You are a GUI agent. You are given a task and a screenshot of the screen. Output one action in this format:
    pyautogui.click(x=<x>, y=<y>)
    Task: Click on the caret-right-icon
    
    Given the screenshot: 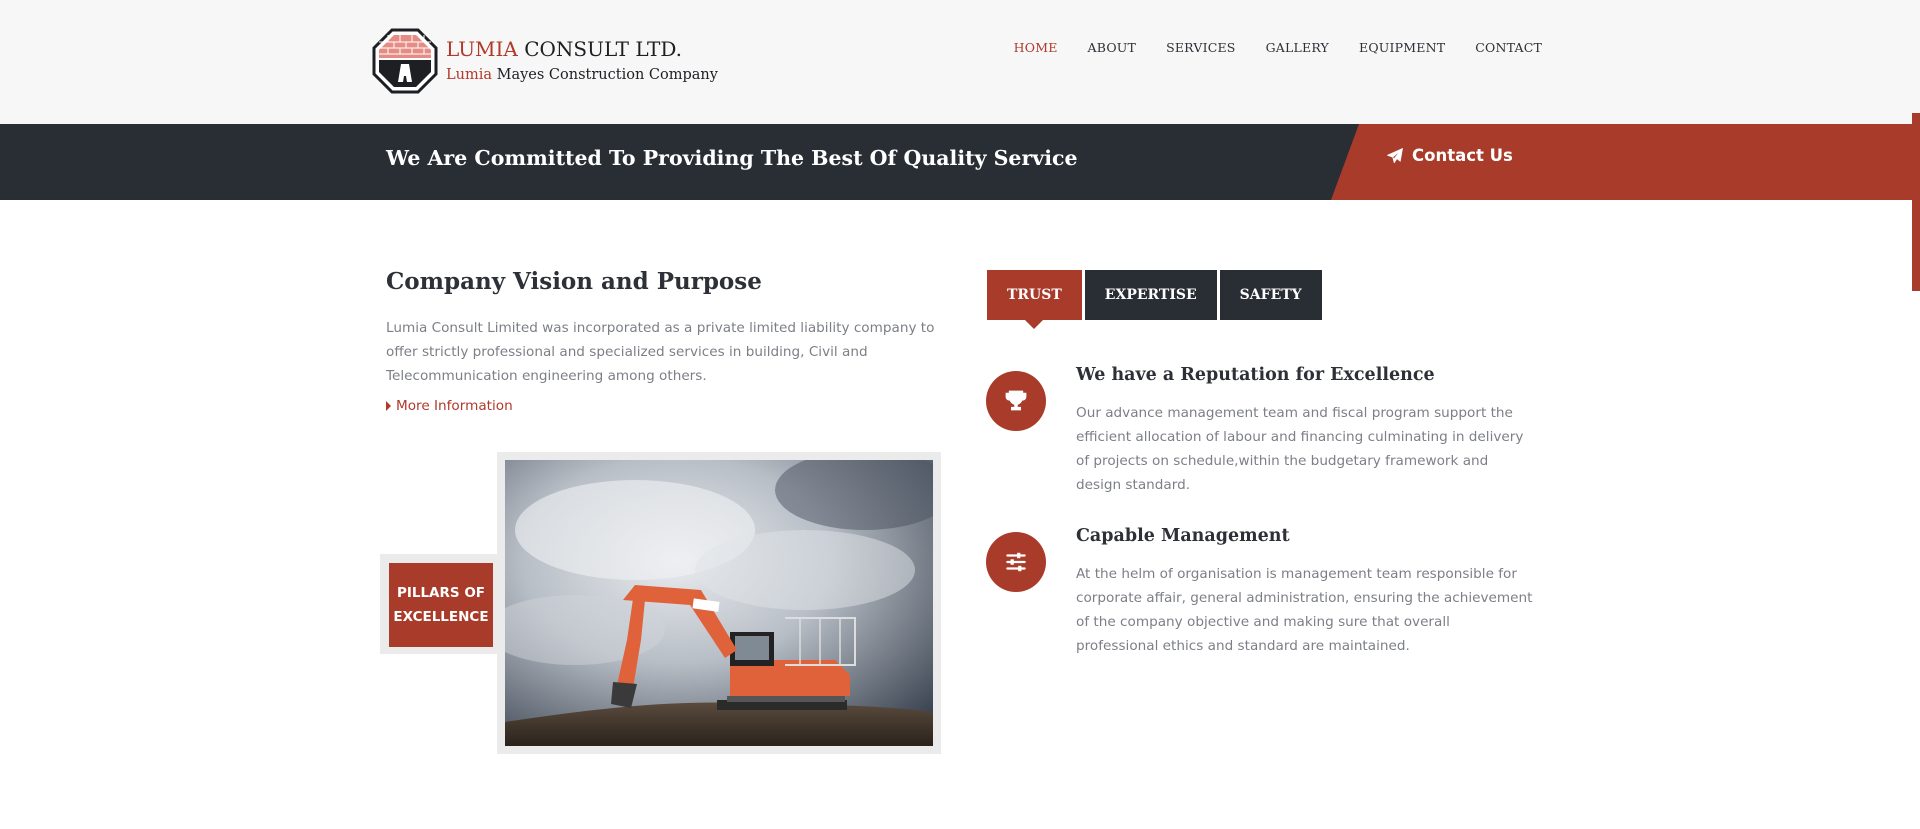 What is the action you would take?
    pyautogui.click(x=388, y=406)
    